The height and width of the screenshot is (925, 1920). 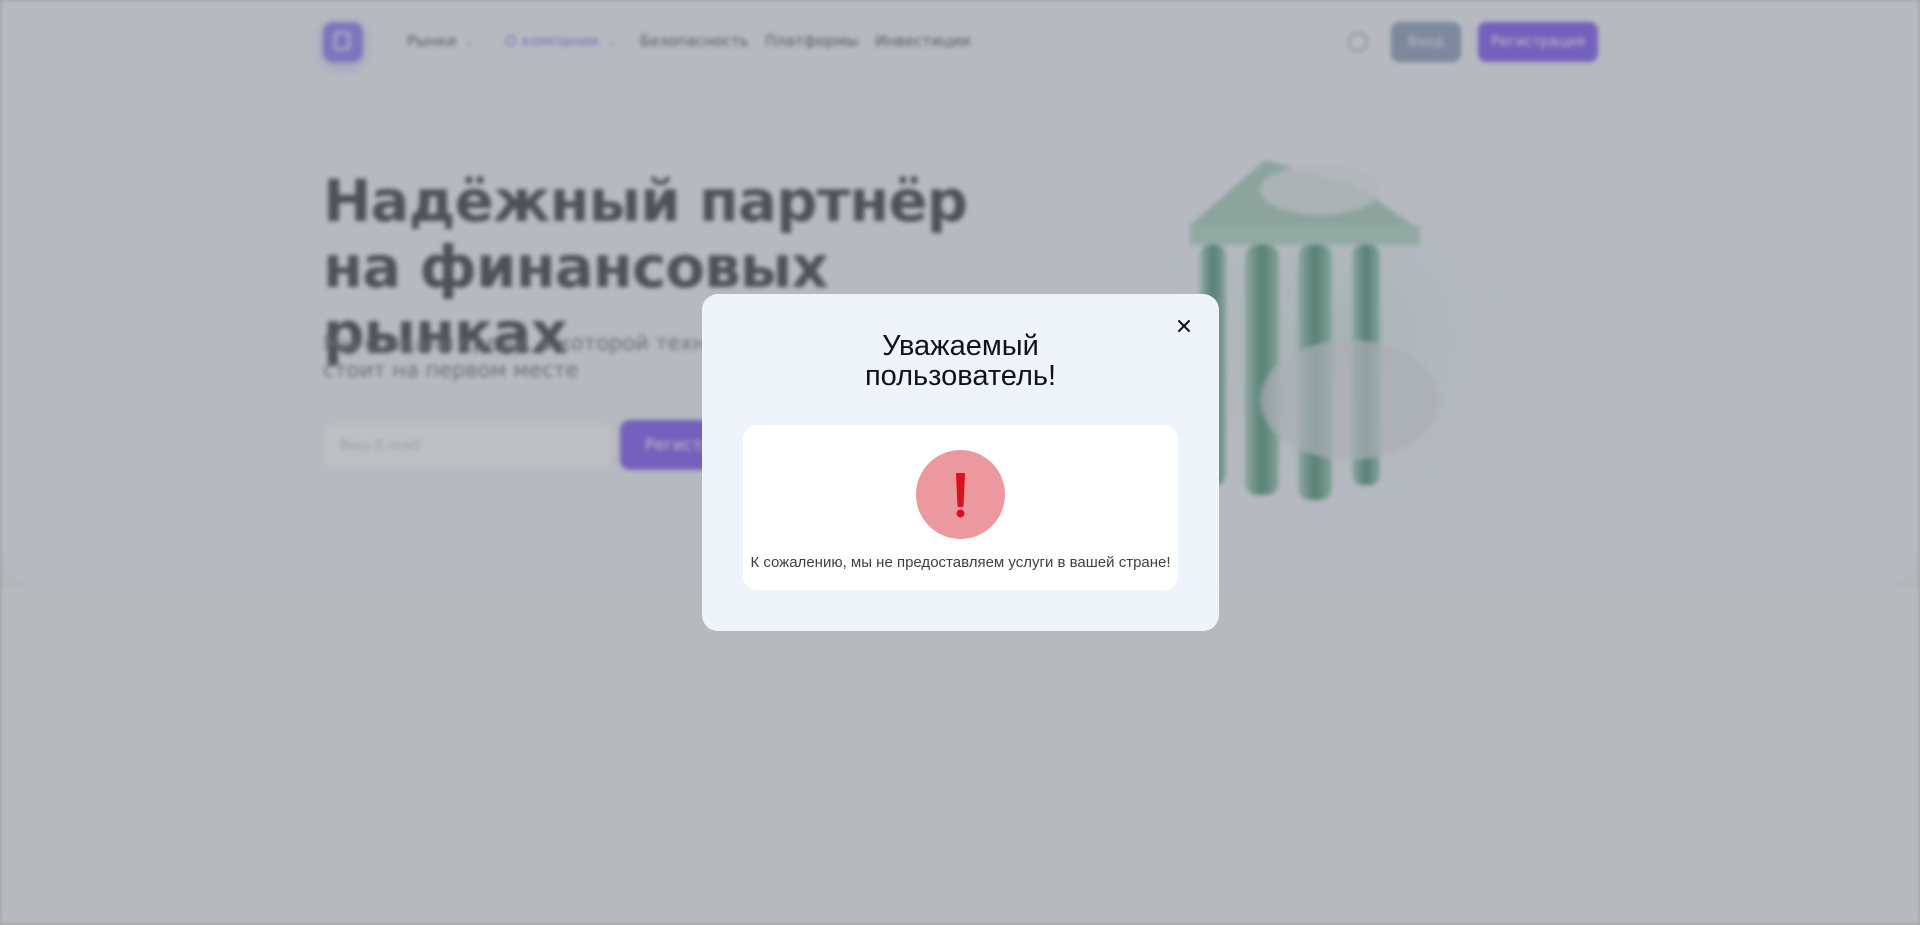 What do you see at coordinates (960, 494) in the screenshot?
I see `exclamation-alert-icon` at bounding box center [960, 494].